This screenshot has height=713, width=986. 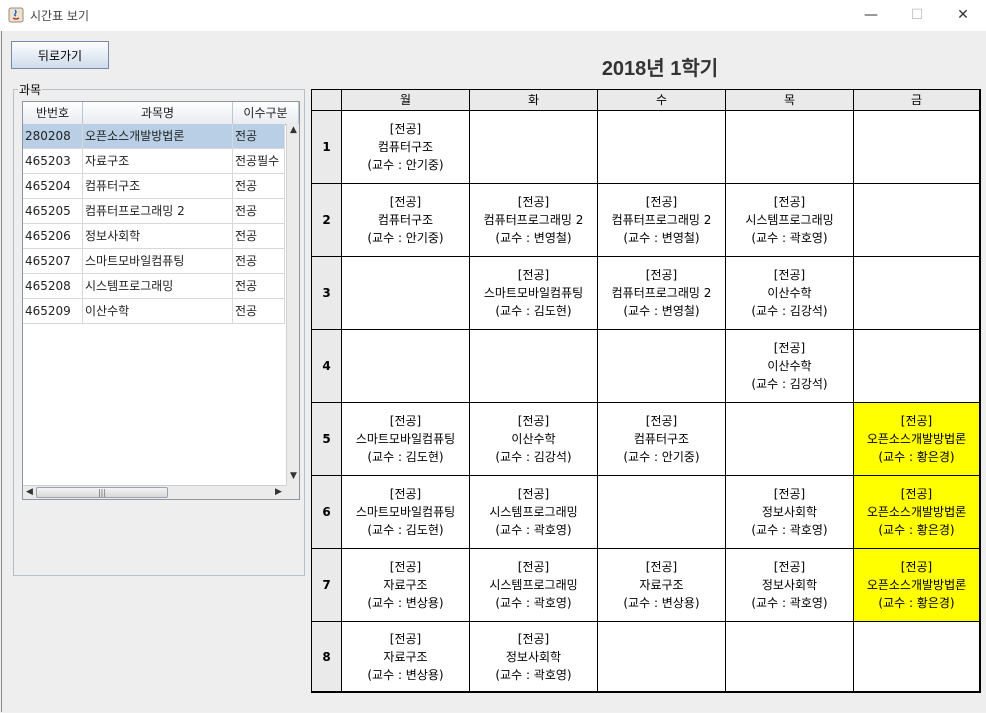 I want to click on course-section-cell: 280208, so click(x=53, y=136).